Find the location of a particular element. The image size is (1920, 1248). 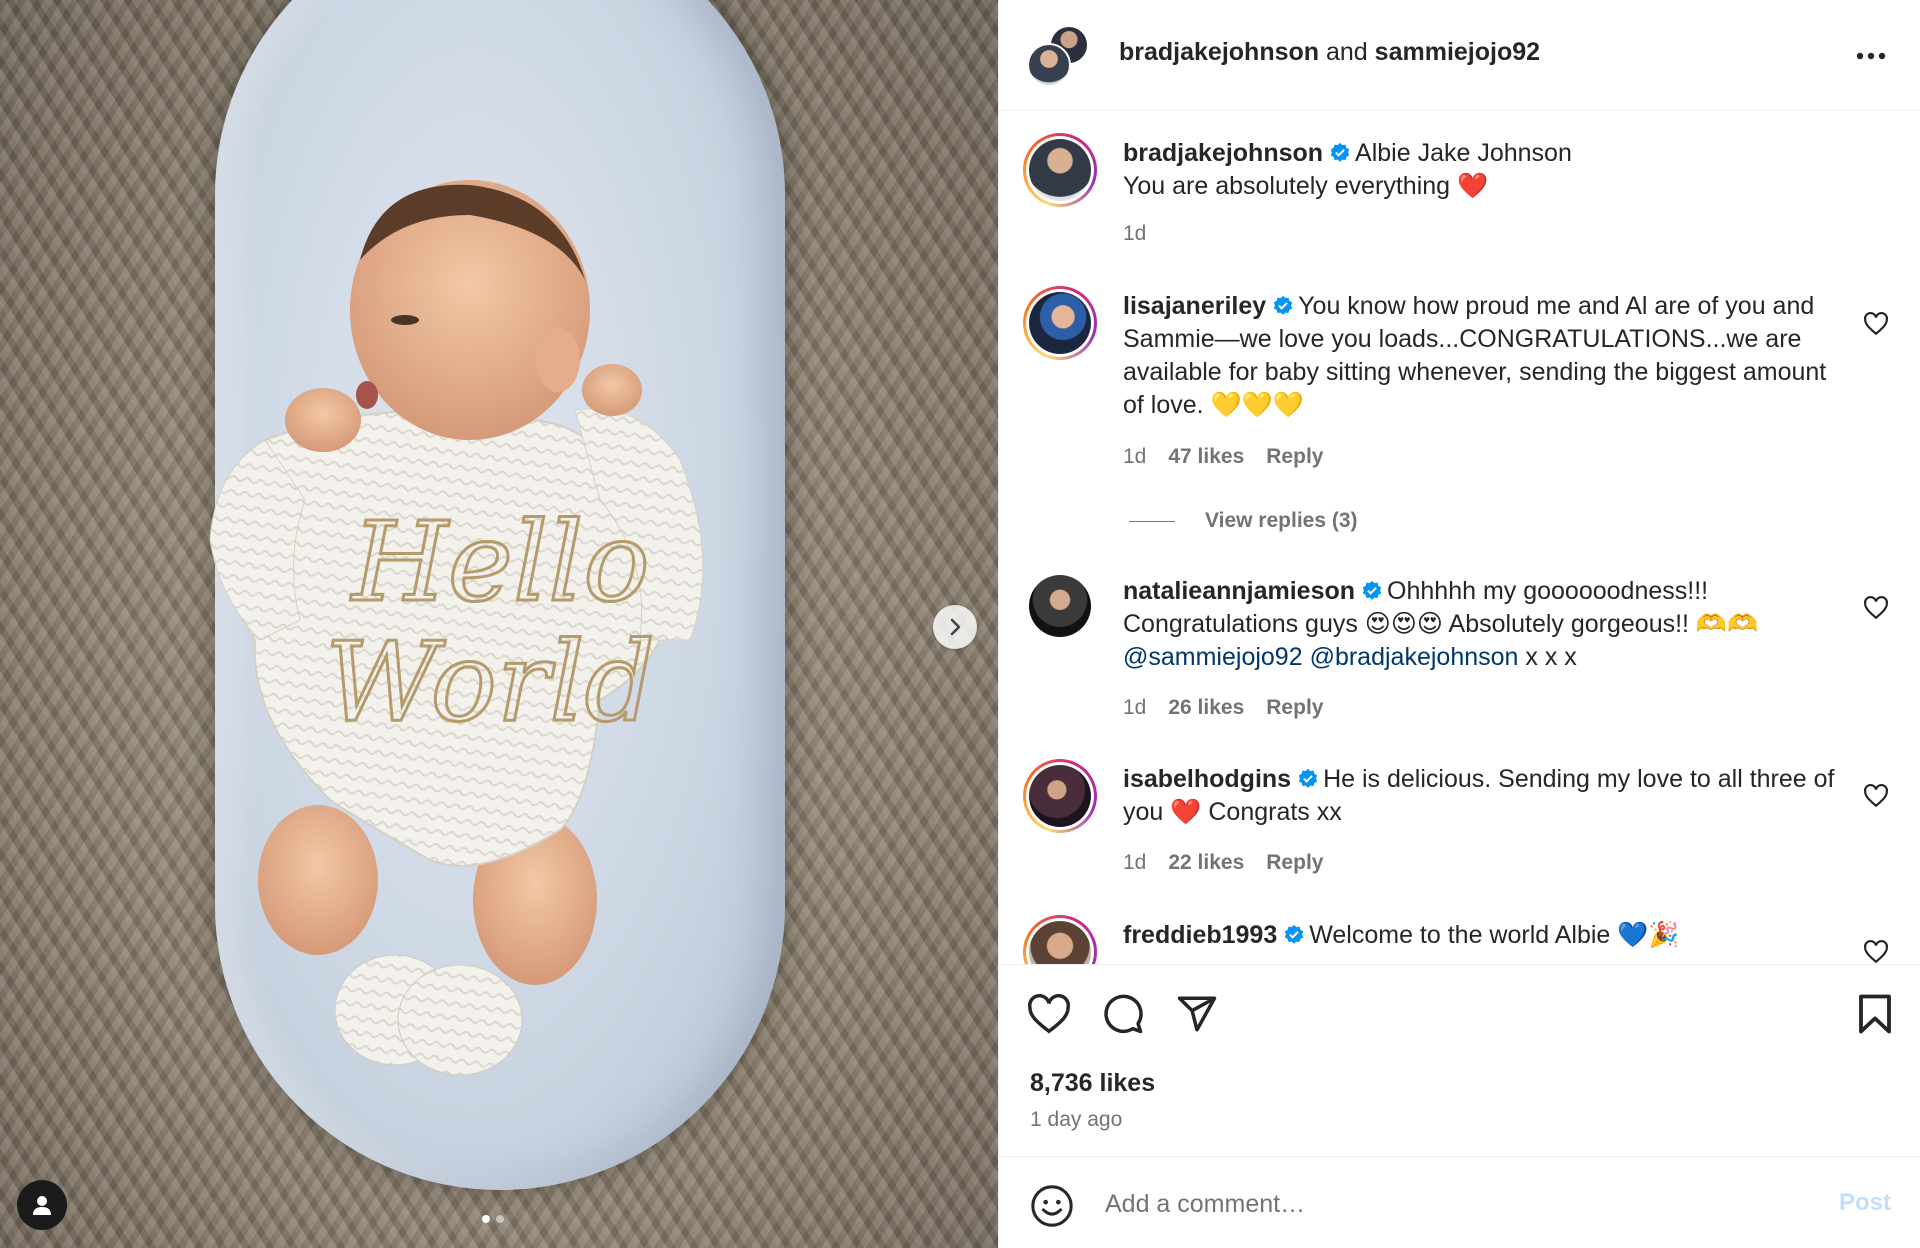

post-authors: bradjakejohnson and sammiejojo92 is located at coordinates (1329, 52).